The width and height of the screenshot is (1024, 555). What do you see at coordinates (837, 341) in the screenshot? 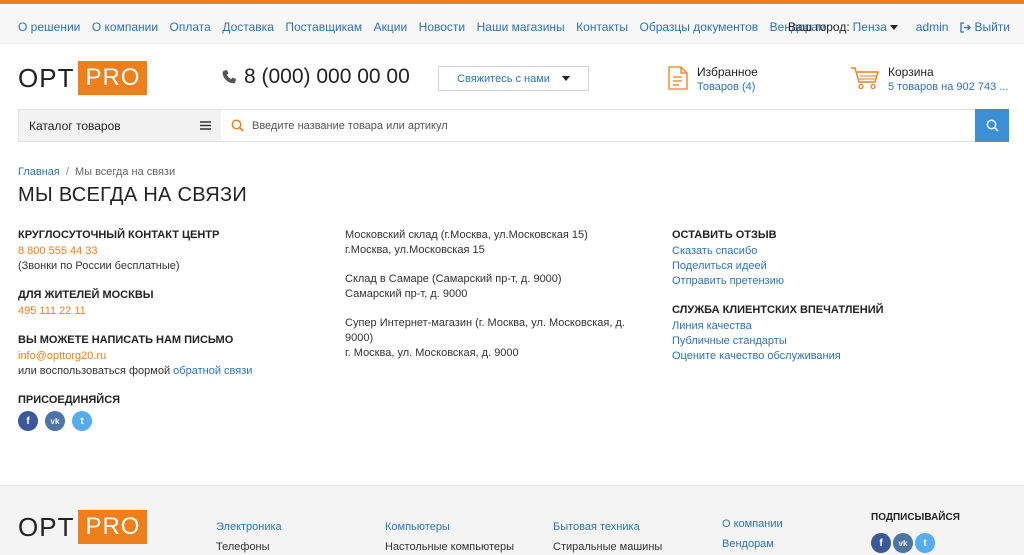
I see `service-link-public-standards: Публичные стандарты` at bounding box center [837, 341].